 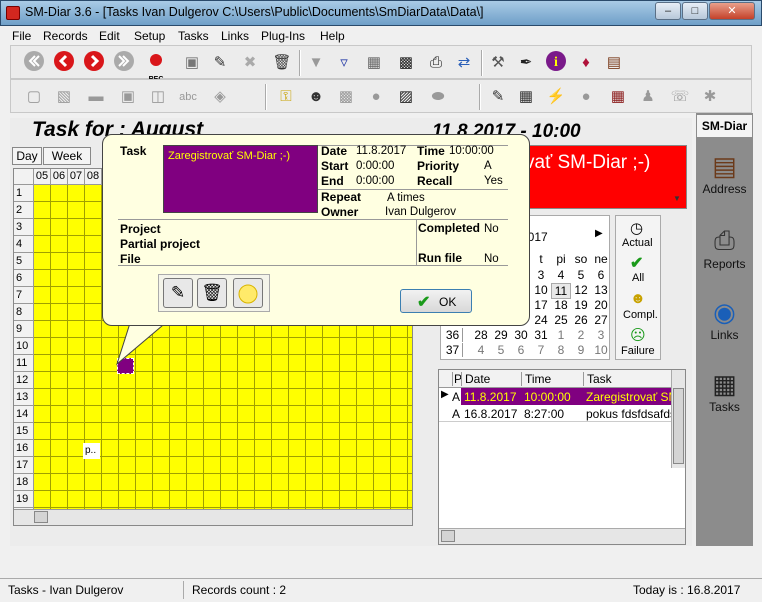 What do you see at coordinates (498, 63) in the screenshot?
I see `tools-icon: ⚒` at bounding box center [498, 63].